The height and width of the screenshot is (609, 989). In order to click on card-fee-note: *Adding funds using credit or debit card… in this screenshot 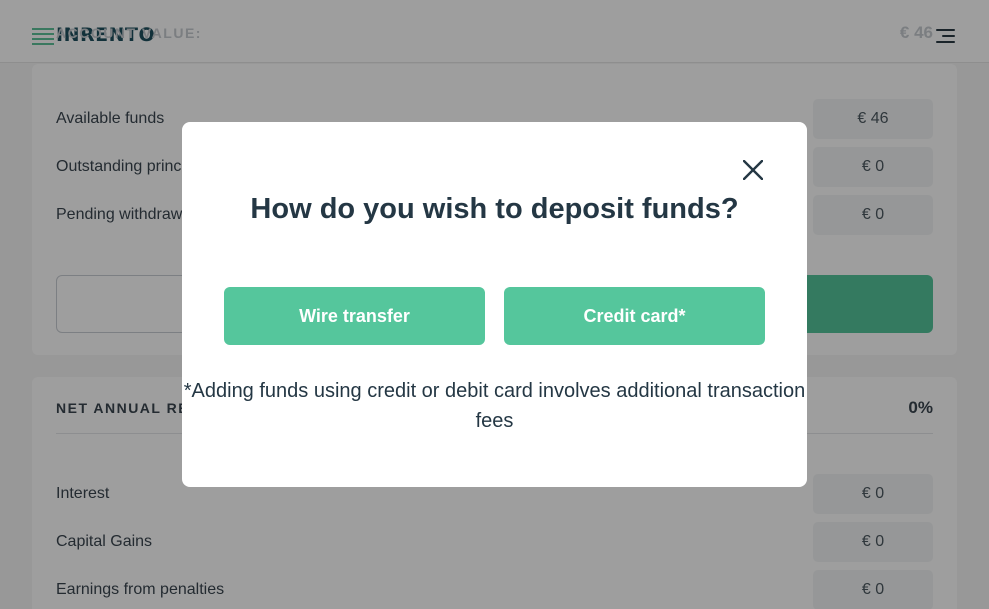, I will do `click(494, 406)`.